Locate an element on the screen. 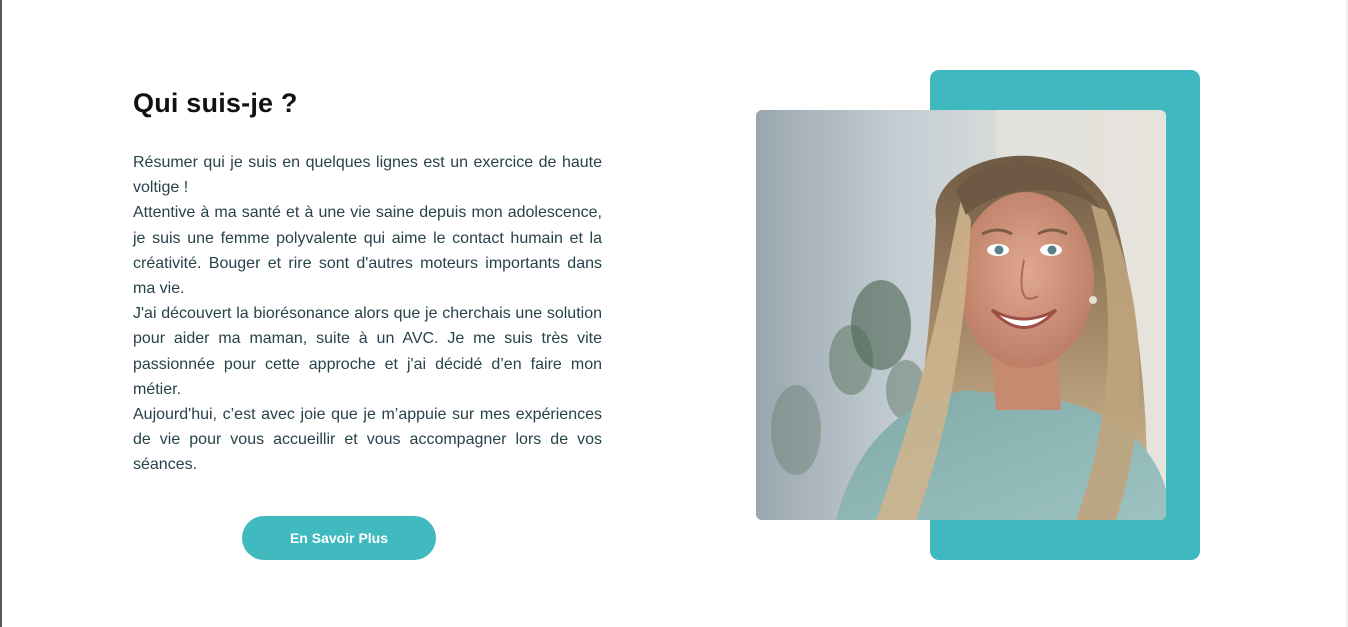  viewport-left-border is located at coordinates (1, 313).